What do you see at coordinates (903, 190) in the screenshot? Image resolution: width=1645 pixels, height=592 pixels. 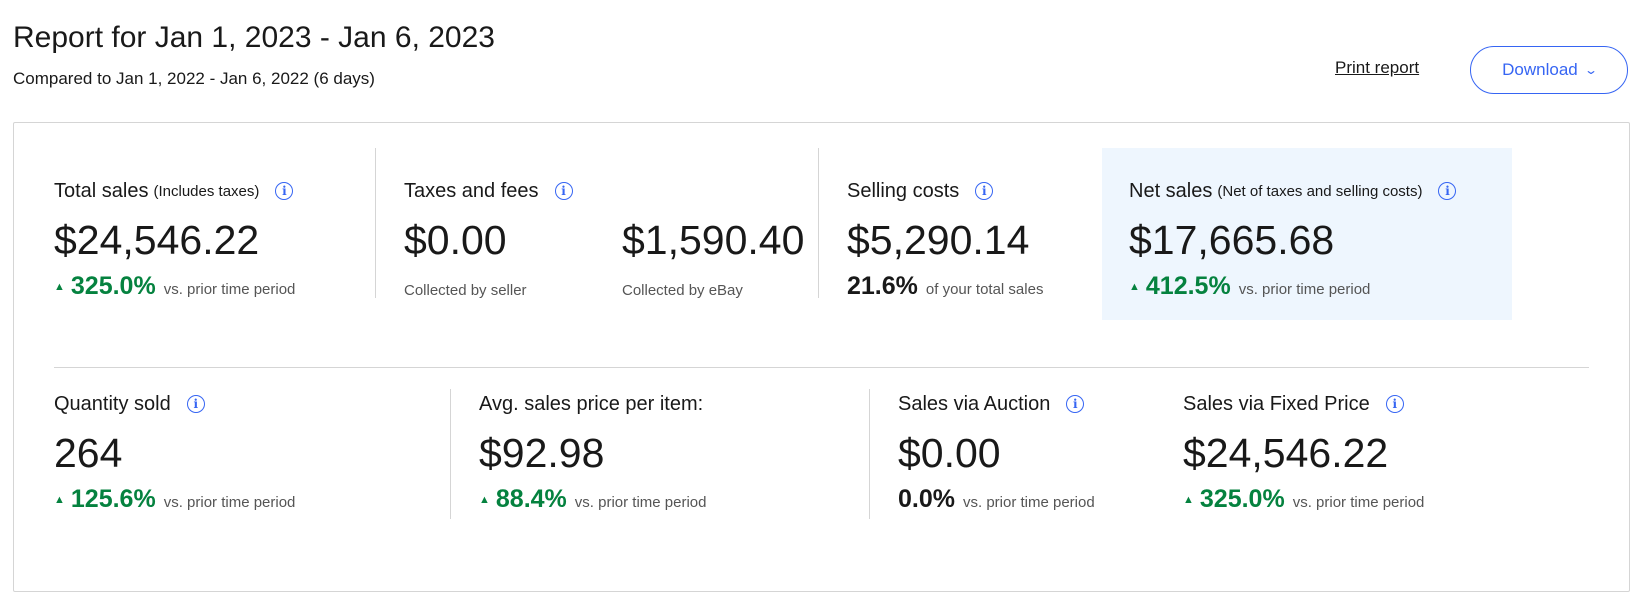 I see `selling-costs-label: Selling costs` at bounding box center [903, 190].